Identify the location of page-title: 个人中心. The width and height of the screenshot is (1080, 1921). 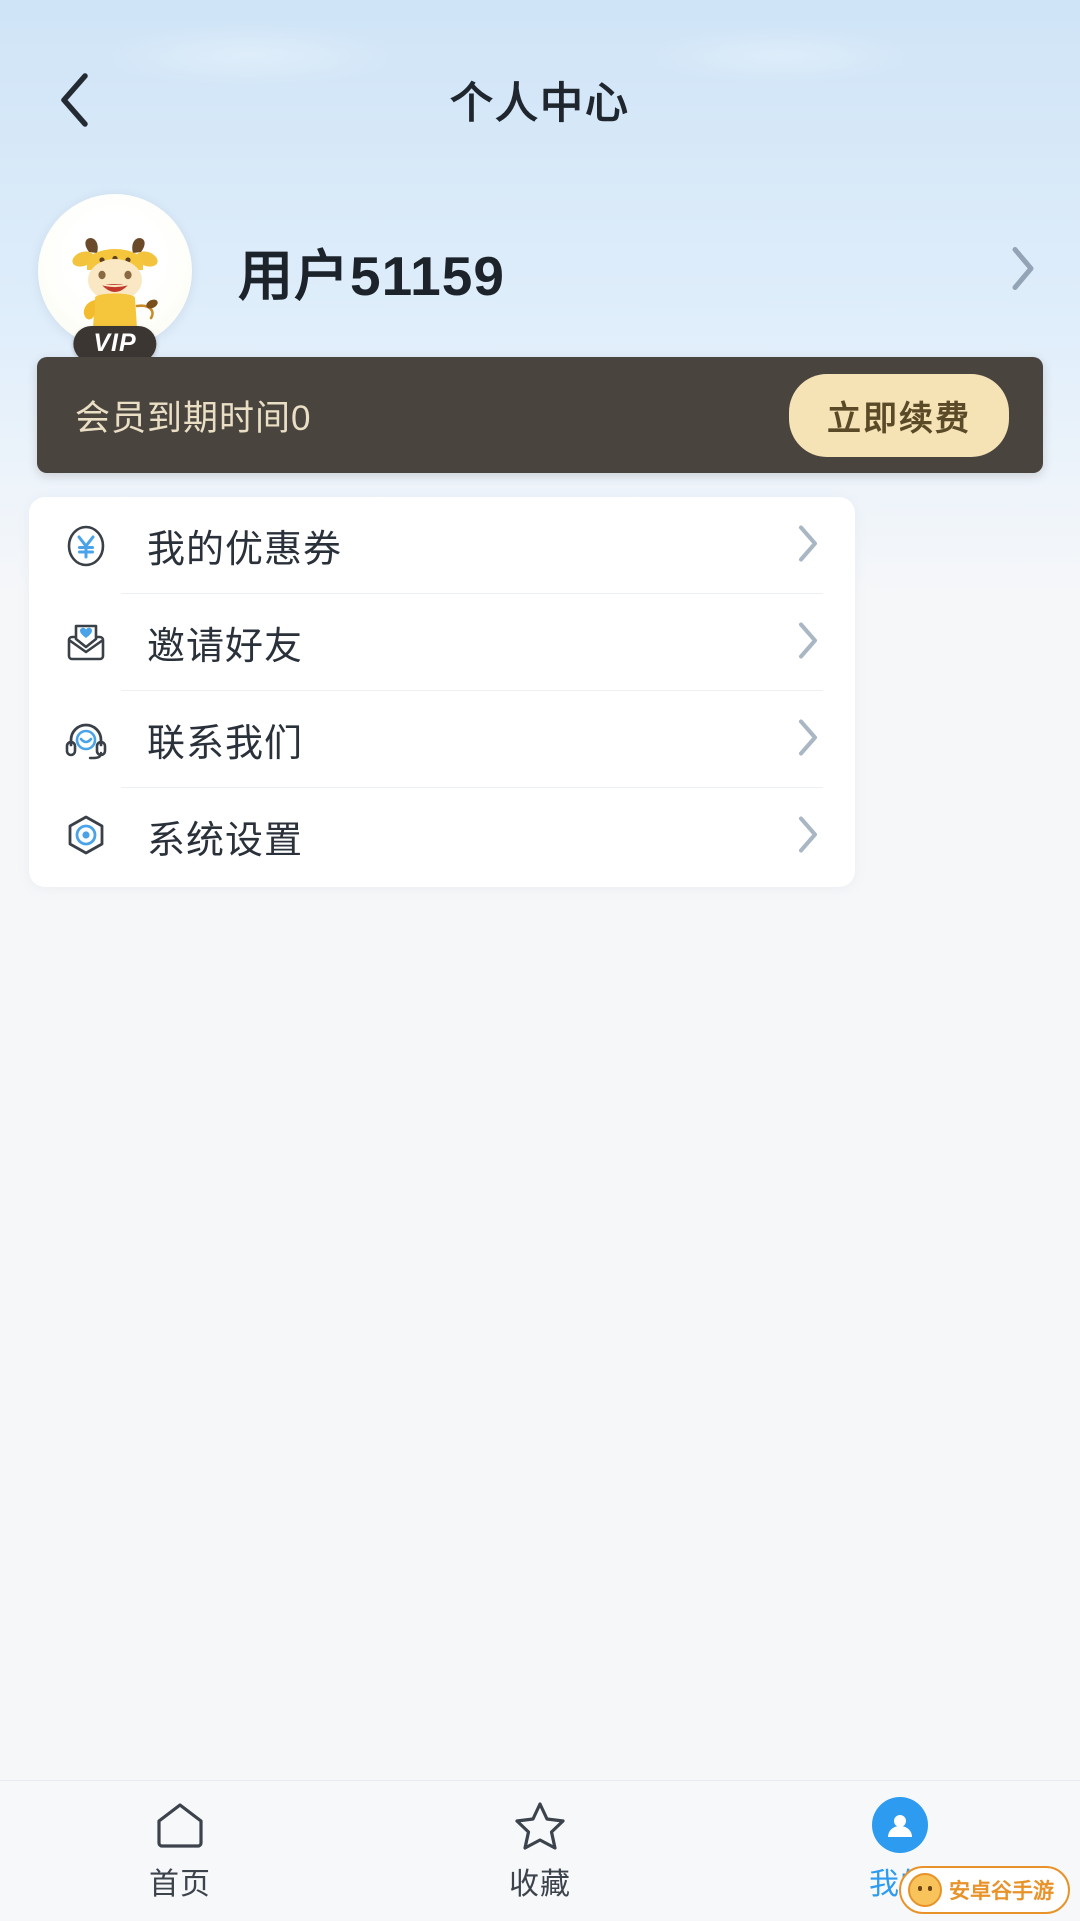
(540, 104).